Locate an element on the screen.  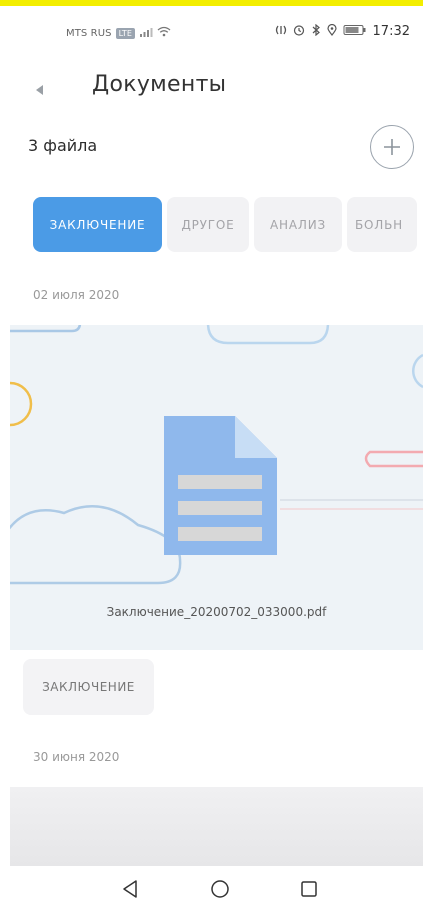
carrier-name: MTS RUS is located at coordinates (89, 33).